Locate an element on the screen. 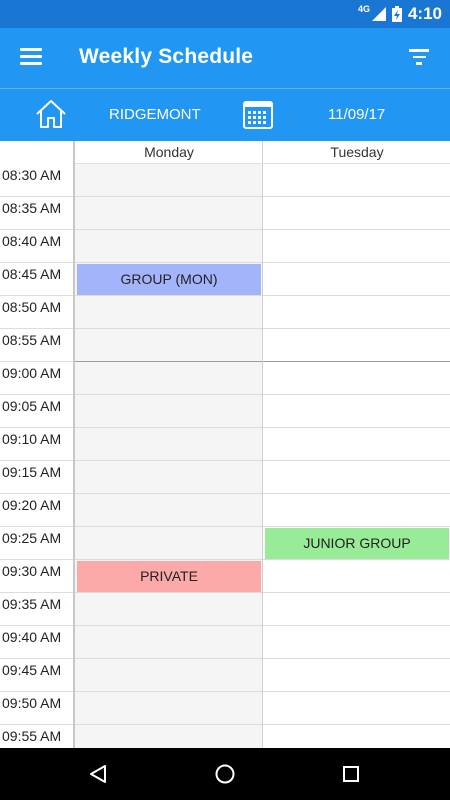 The width and height of the screenshot is (450, 800). event-block: PRIVATE is located at coordinates (169, 576).